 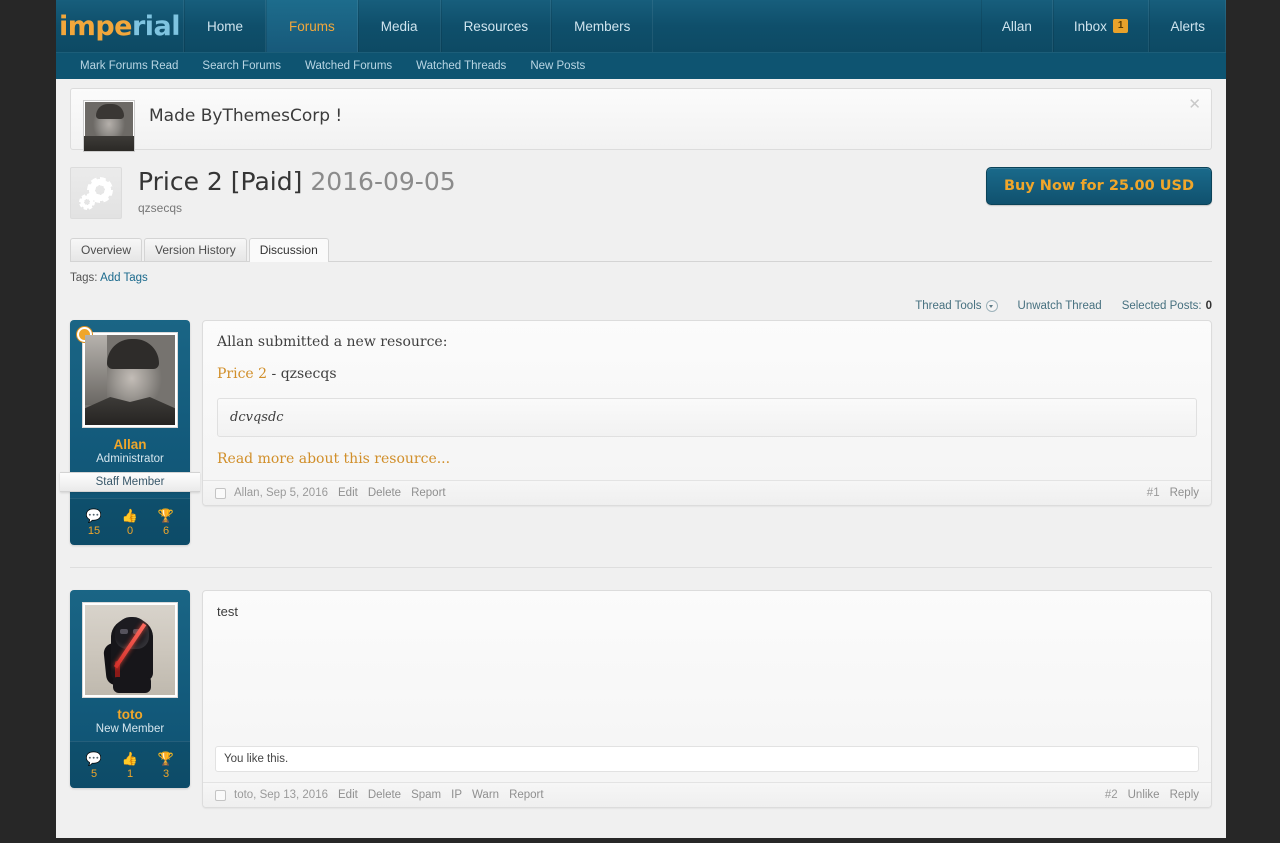 I want to click on site-logo: imperial, so click(x=120, y=26).